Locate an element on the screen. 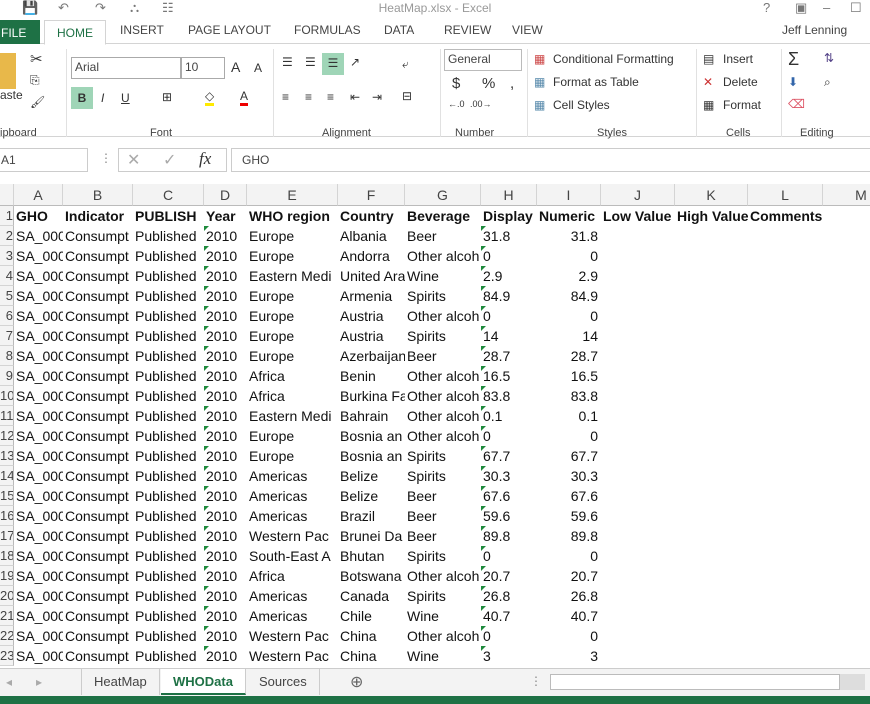  cell: 67.7 is located at coordinates (509, 456).